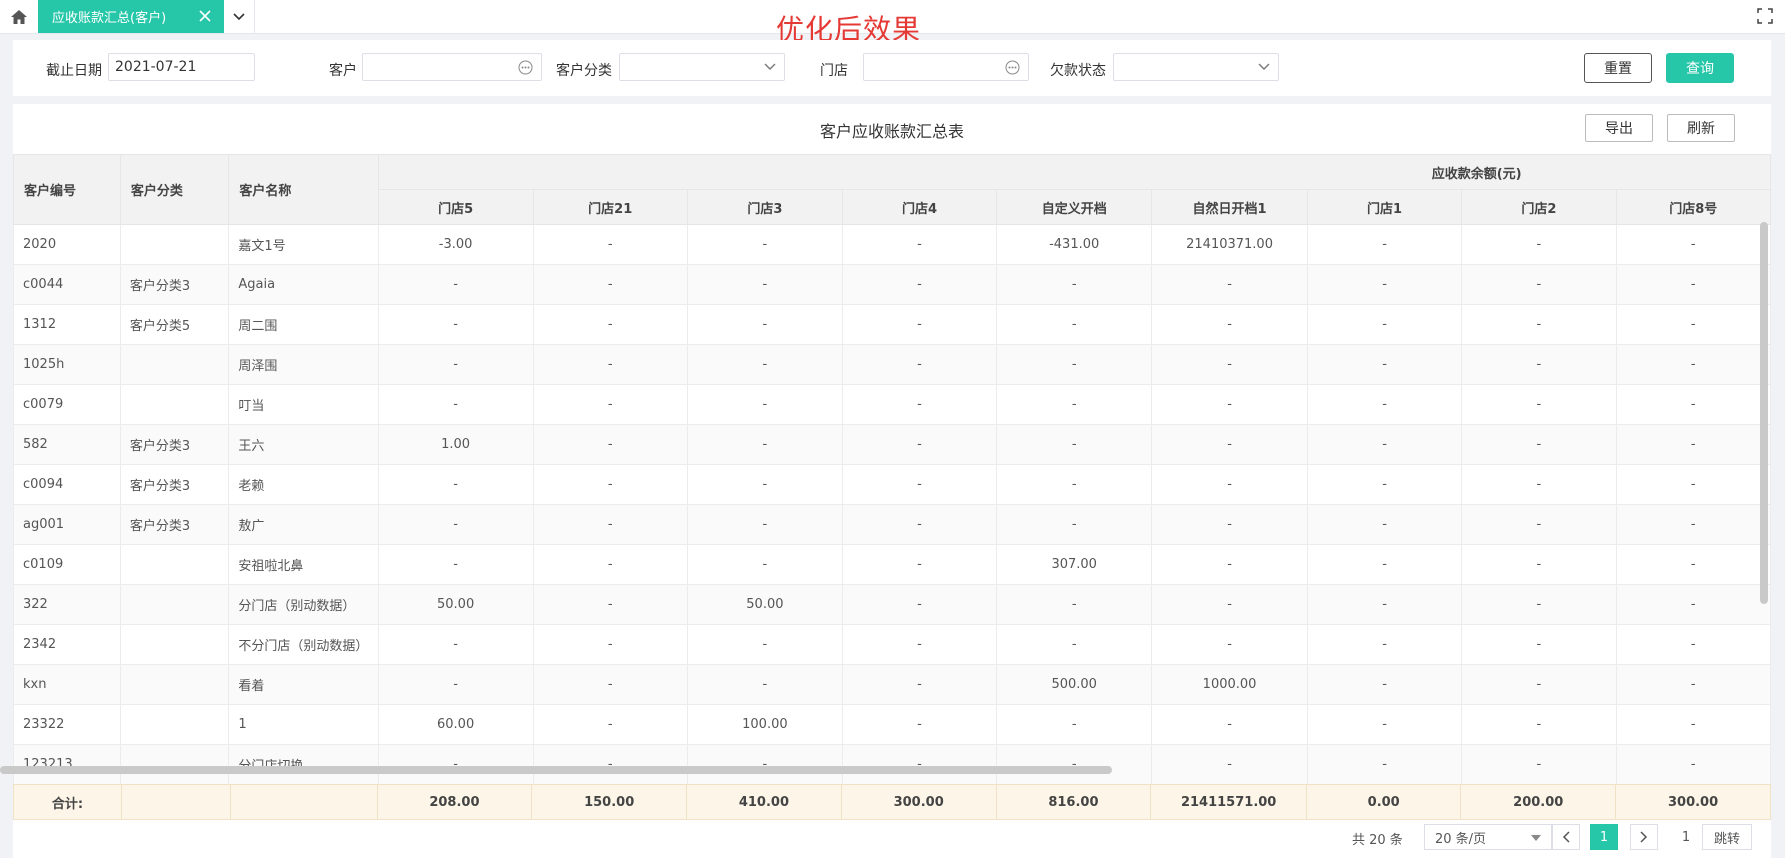 This screenshot has height=858, width=1785. I want to click on table-row: c0109 安祖啦北鼻 - - - -307.00- - - -, so click(892, 564).